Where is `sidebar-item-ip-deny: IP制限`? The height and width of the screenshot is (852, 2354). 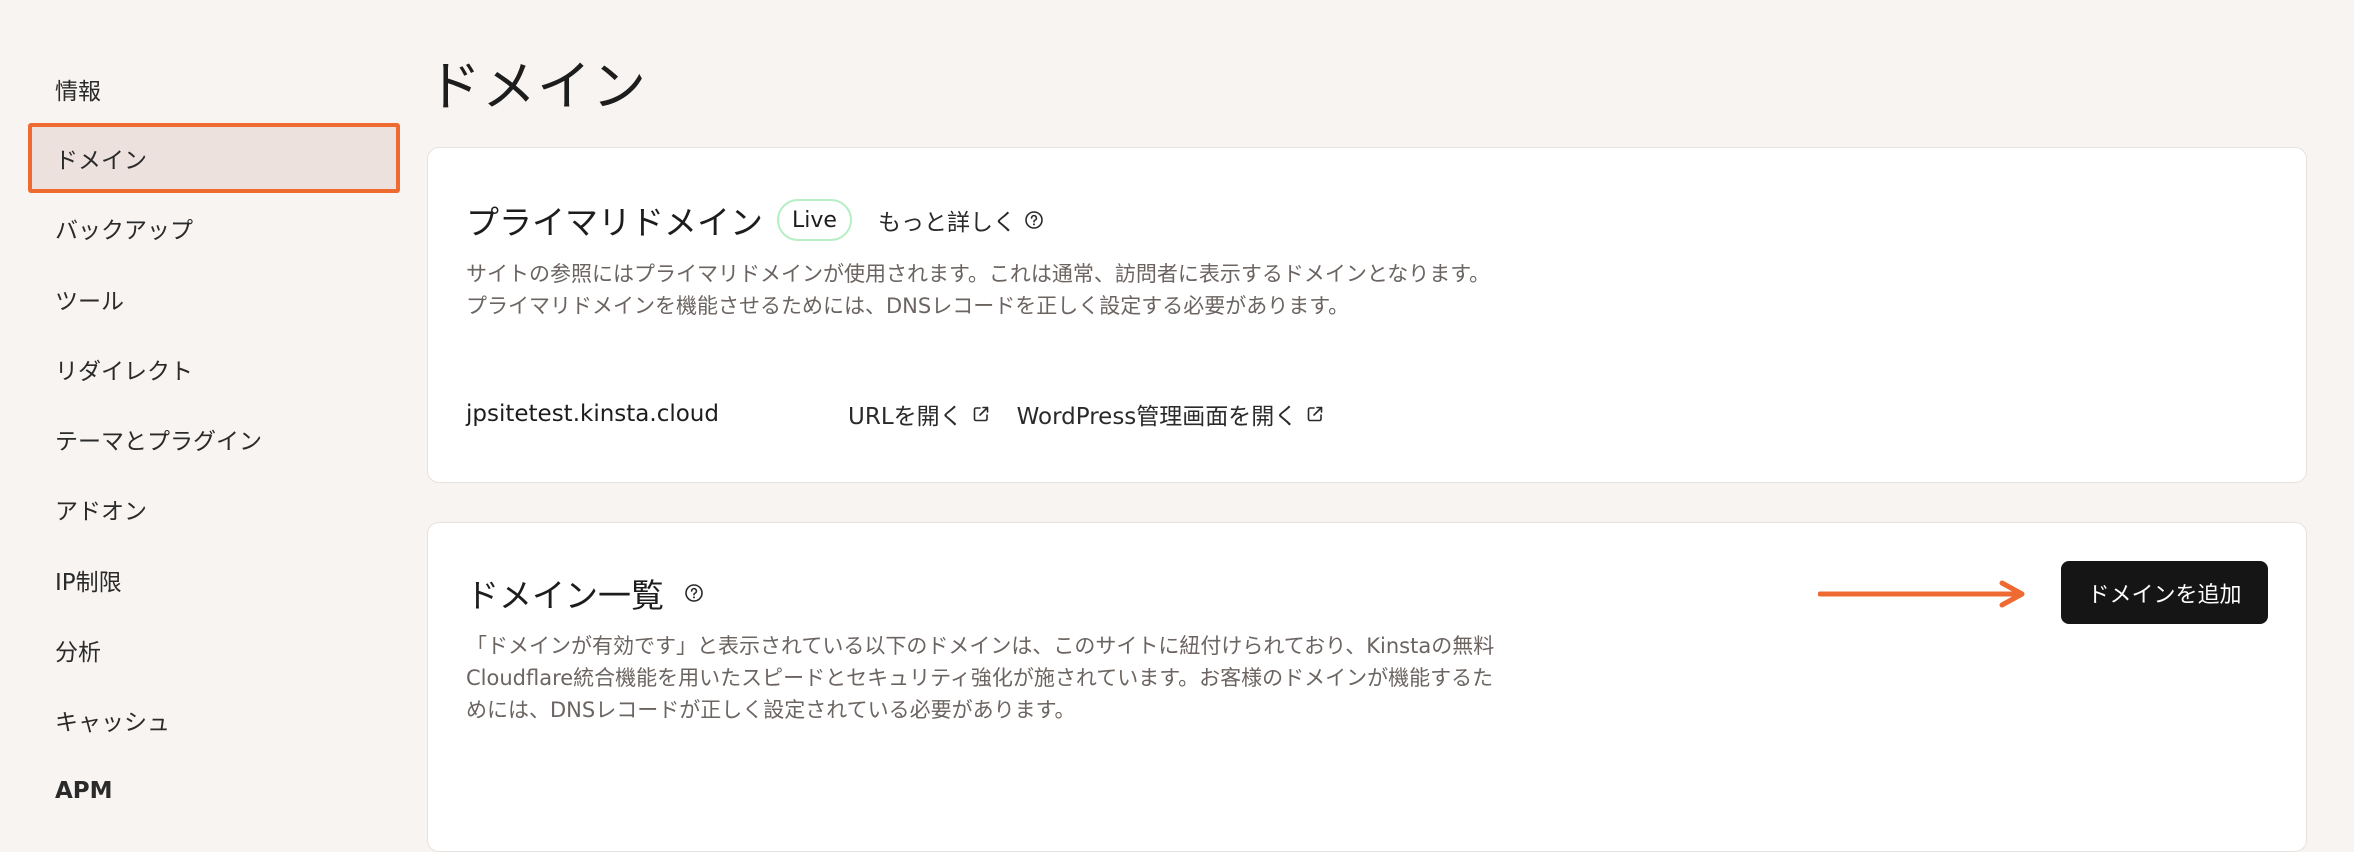
sidebar-item-ip-deny: IP制限 is located at coordinates (214, 580).